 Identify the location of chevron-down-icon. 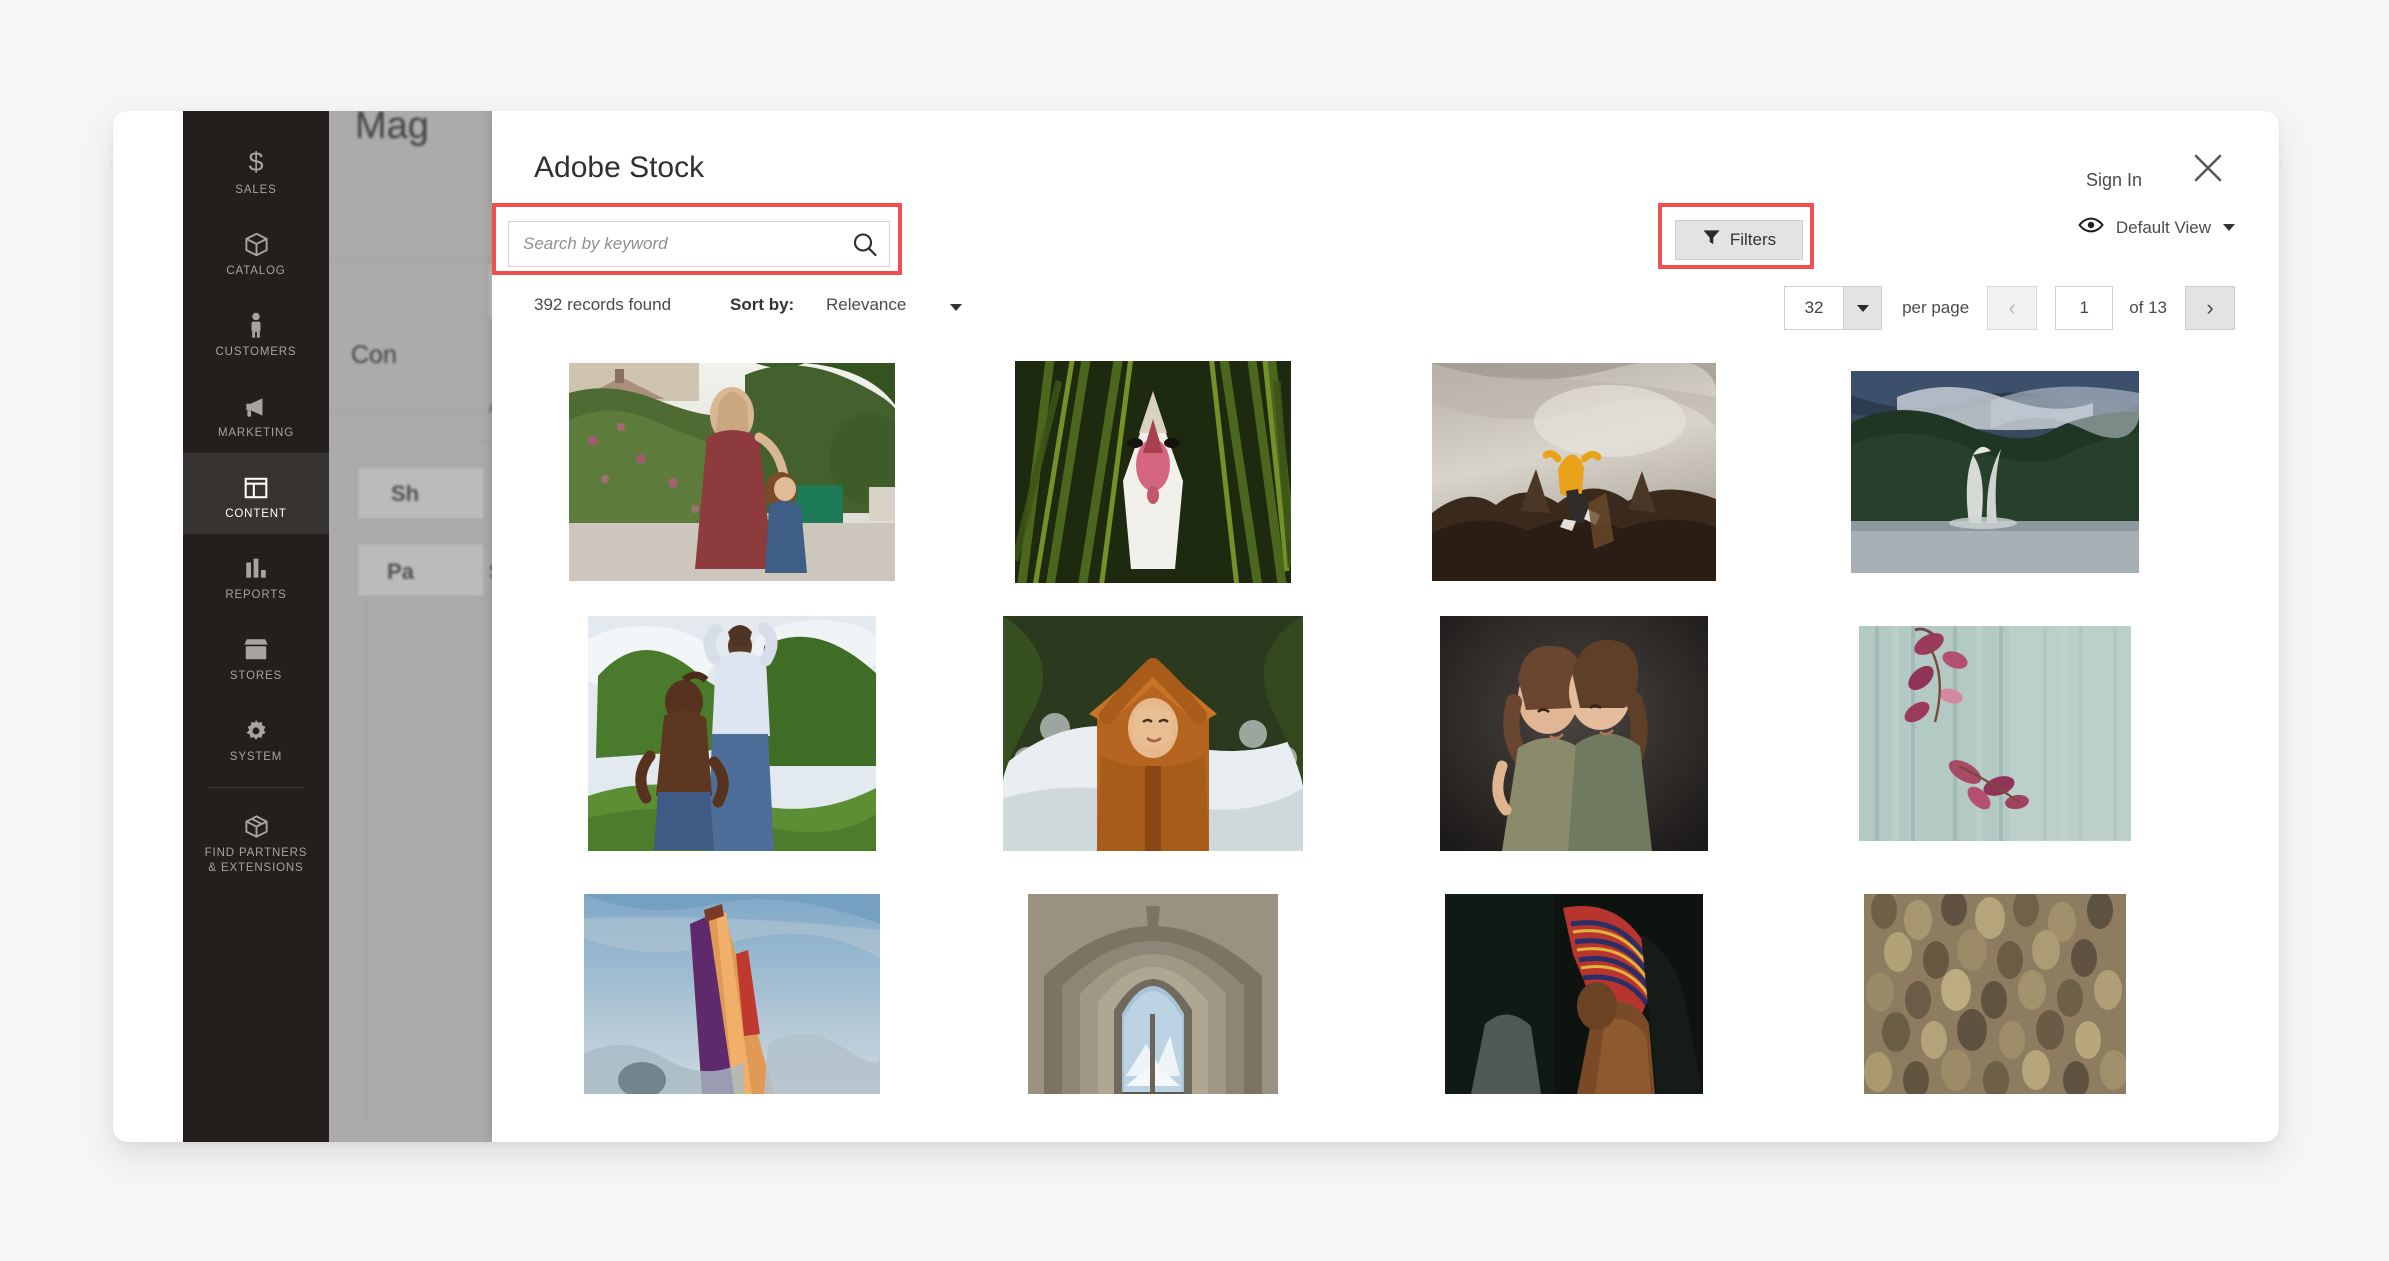
(2229, 227).